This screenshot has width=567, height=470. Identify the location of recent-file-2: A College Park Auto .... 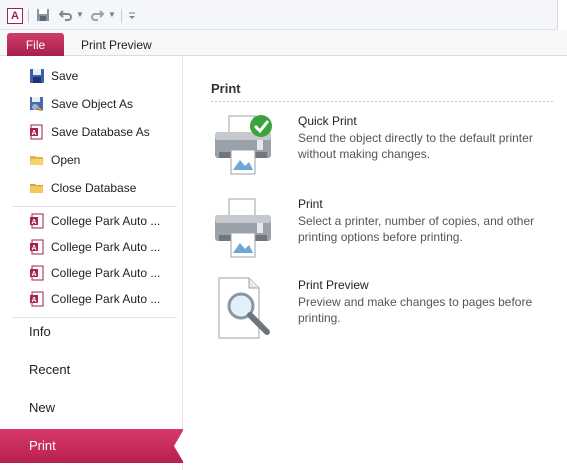
(91, 247).